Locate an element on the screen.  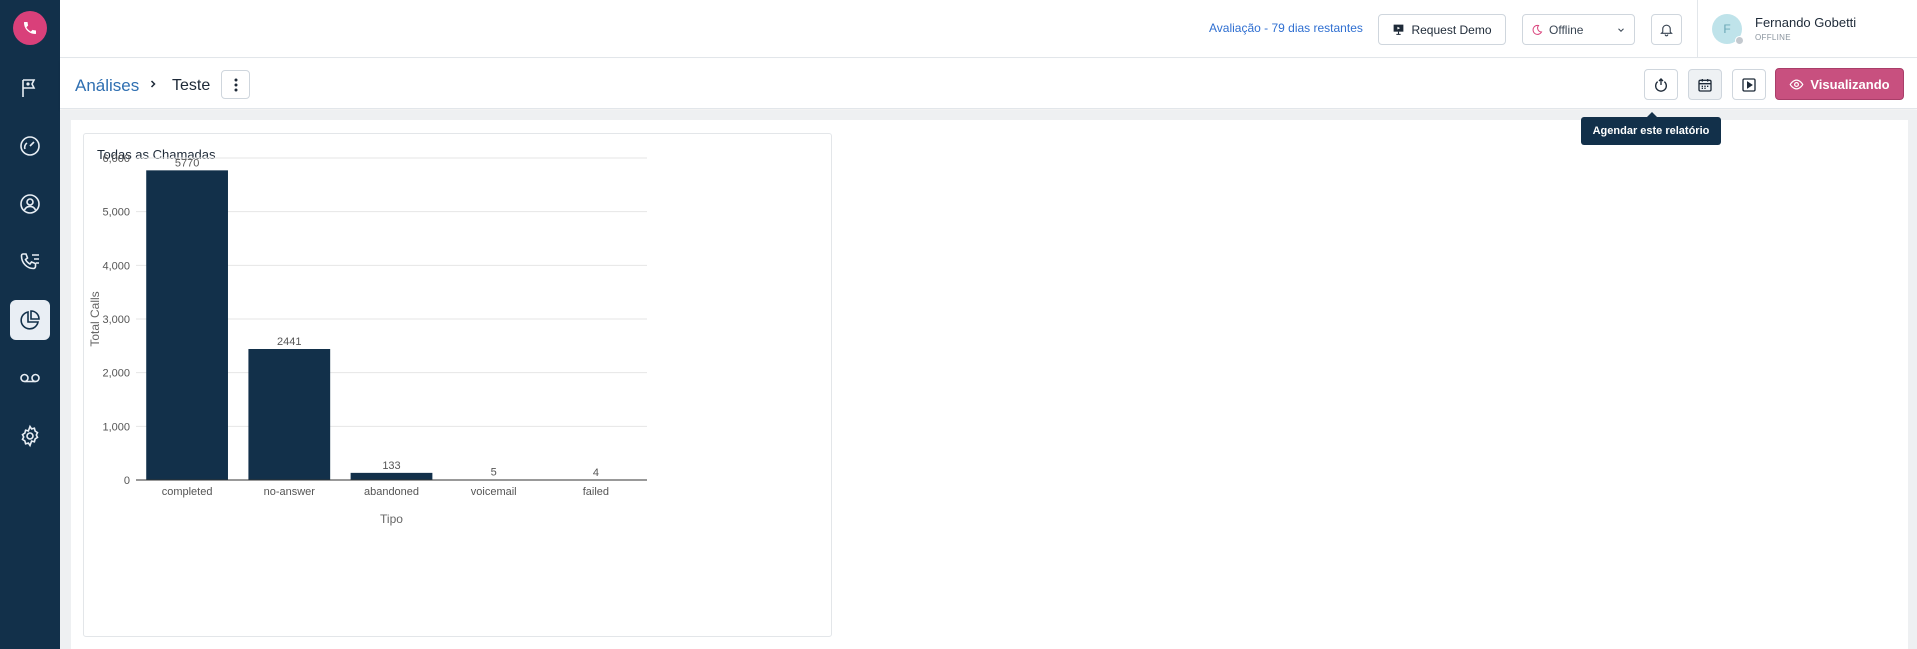
status-select: Offline is located at coordinates (1578, 29).